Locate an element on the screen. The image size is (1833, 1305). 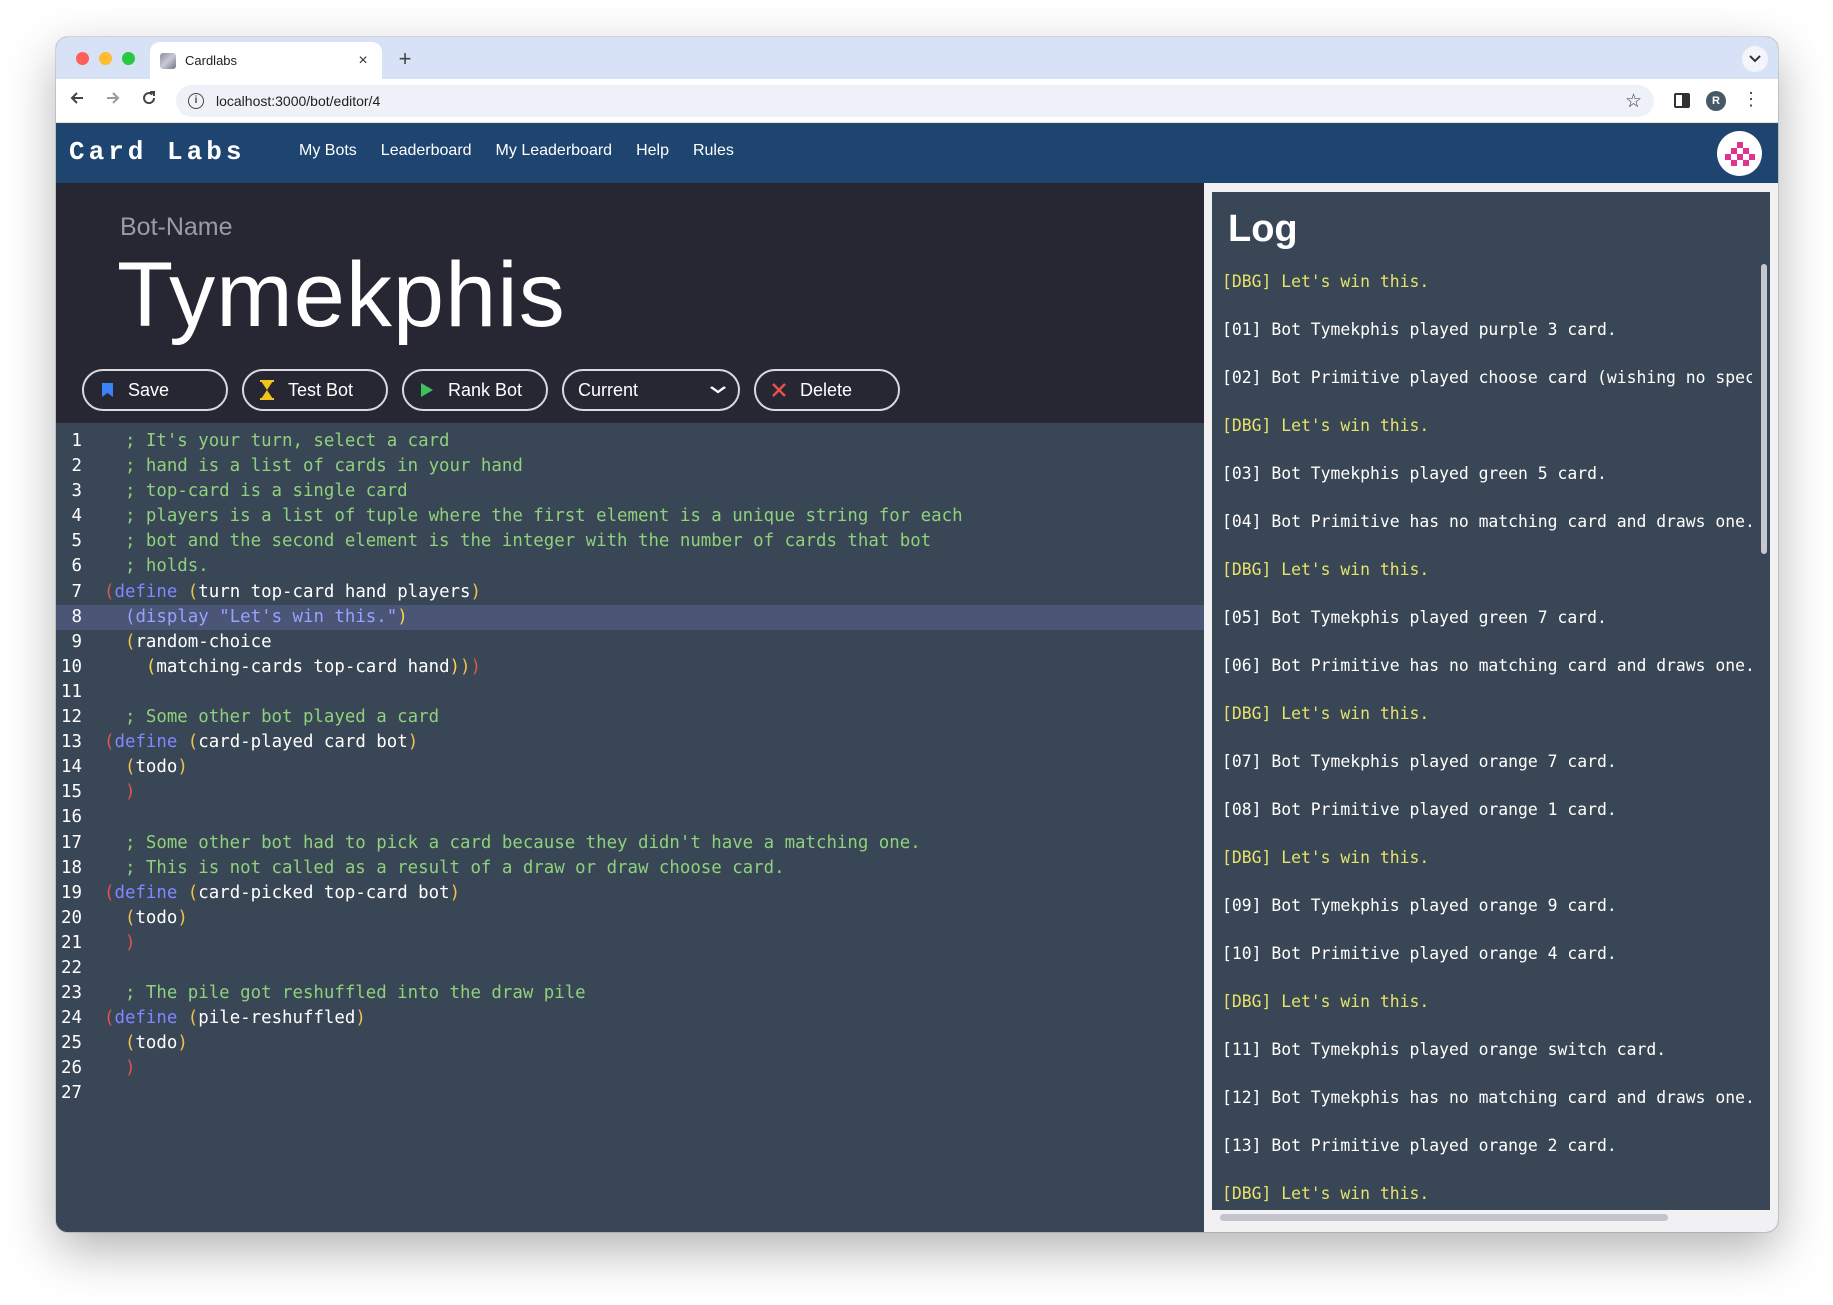
line-number: 7 is located at coordinates (76, 591).